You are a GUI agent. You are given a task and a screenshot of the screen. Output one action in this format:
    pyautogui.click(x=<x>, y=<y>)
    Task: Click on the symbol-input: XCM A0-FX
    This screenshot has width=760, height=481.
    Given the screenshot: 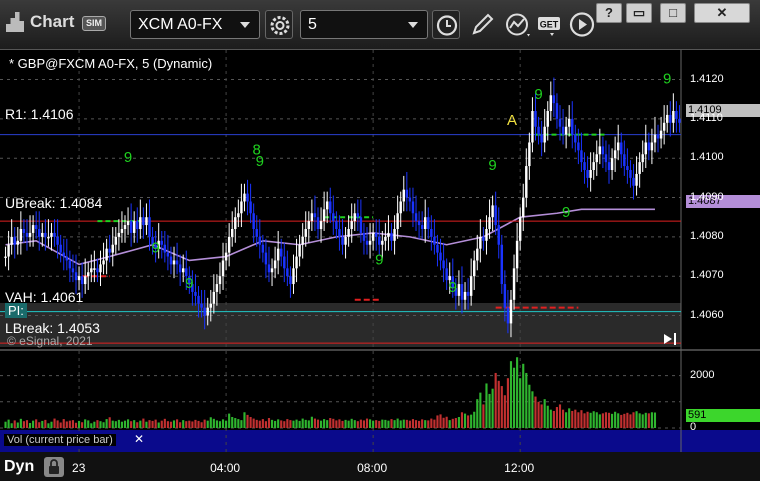 What is the action you would take?
    pyautogui.click(x=195, y=24)
    